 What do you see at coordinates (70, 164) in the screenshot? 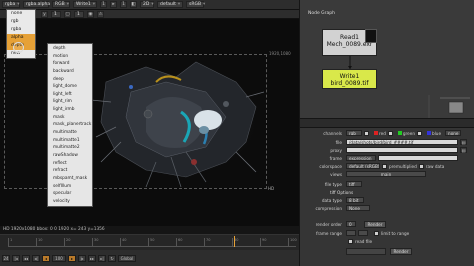
I see `submenu-item-reflect: reflect` at bounding box center [70, 164].